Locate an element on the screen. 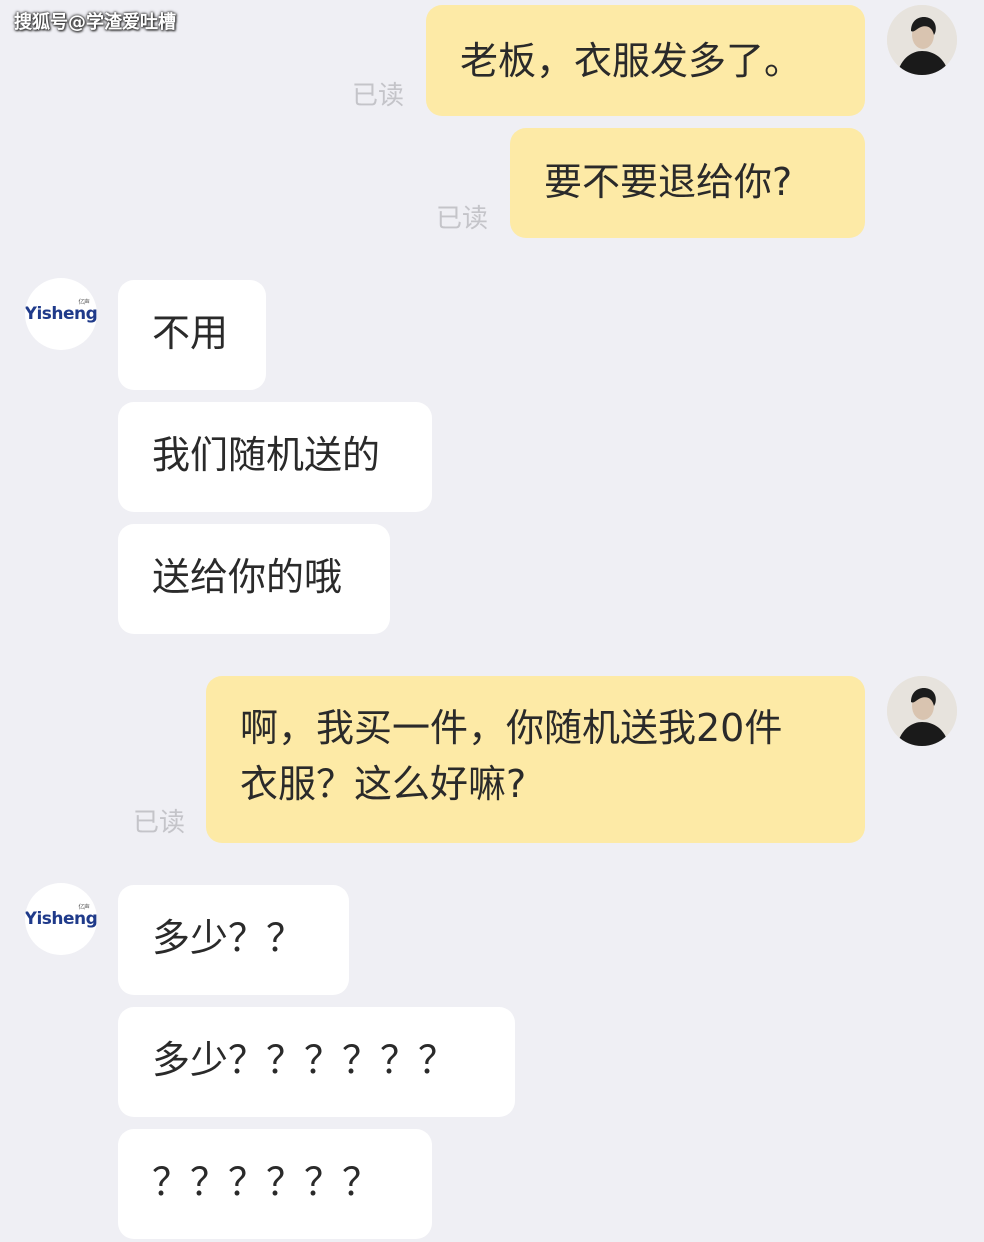  message-bubble-sent: 要不要退给你? is located at coordinates (687, 183).